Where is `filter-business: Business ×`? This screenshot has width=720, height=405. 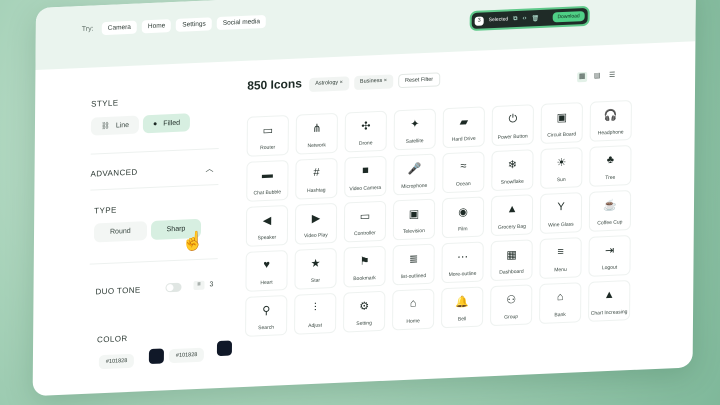 filter-business: Business × is located at coordinates (373, 82).